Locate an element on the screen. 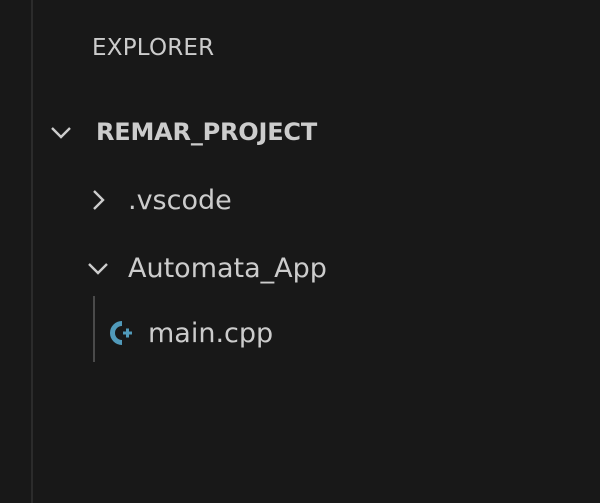  folder-label: .vscode is located at coordinates (180, 200).